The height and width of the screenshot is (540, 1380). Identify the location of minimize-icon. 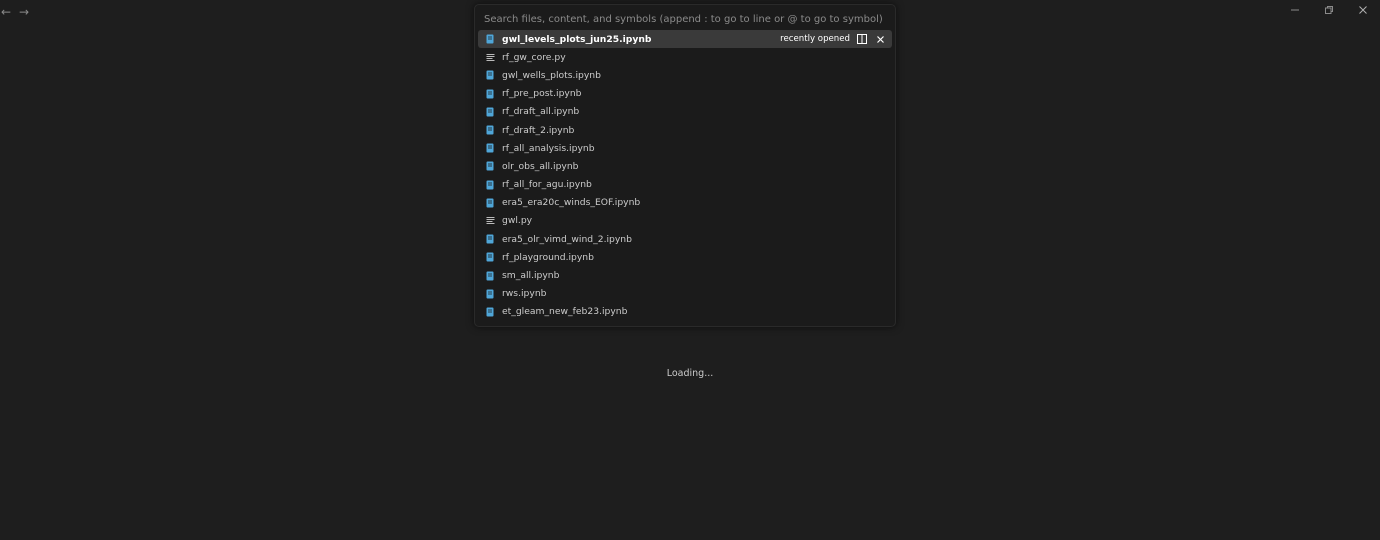
(1295, 10).